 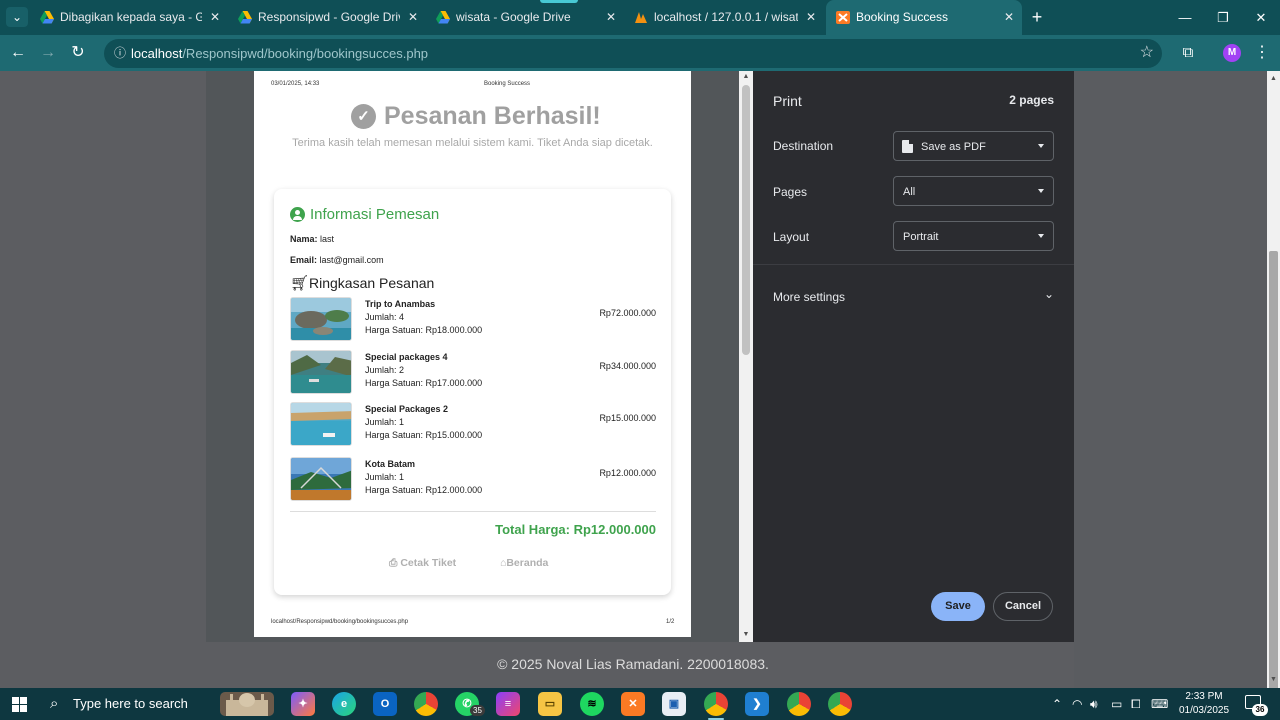 I want to click on taskbar-clock: 2:33 PM 01/03/2025, so click(x=1204, y=704).